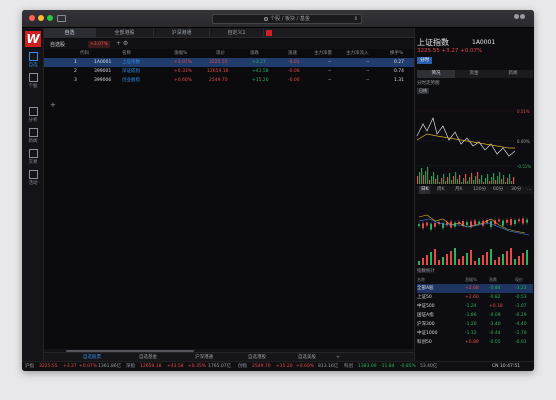 The height and width of the screenshot is (400, 556). What do you see at coordinates (521, 297) in the screenshot?
I see `index-value-c: -0.53` at bounding box center [521, 297].